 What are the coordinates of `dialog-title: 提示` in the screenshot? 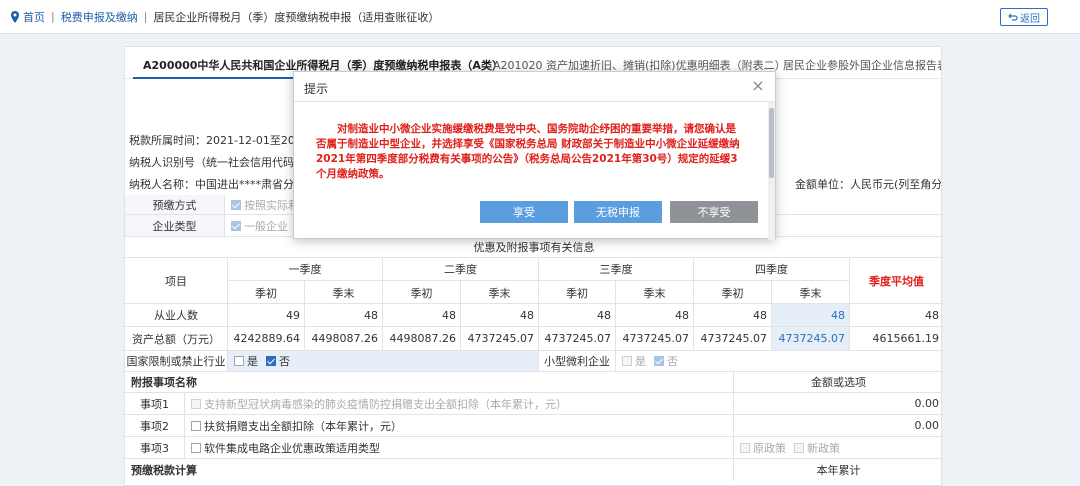 It's located at (316, 89).